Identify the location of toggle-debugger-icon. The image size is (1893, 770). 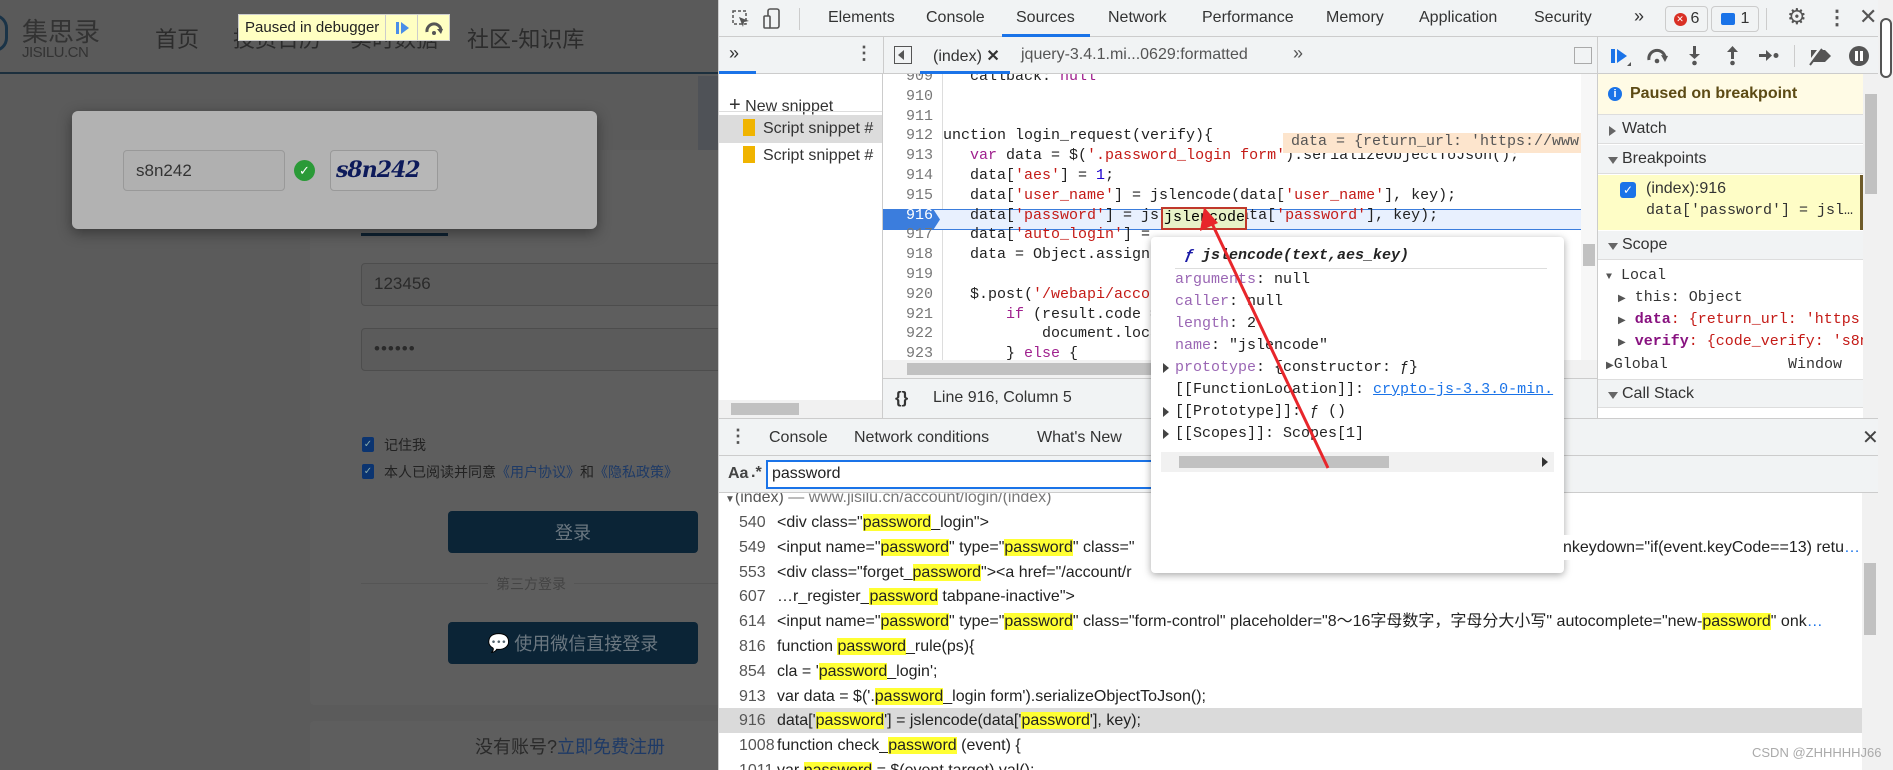
(1583, 55).